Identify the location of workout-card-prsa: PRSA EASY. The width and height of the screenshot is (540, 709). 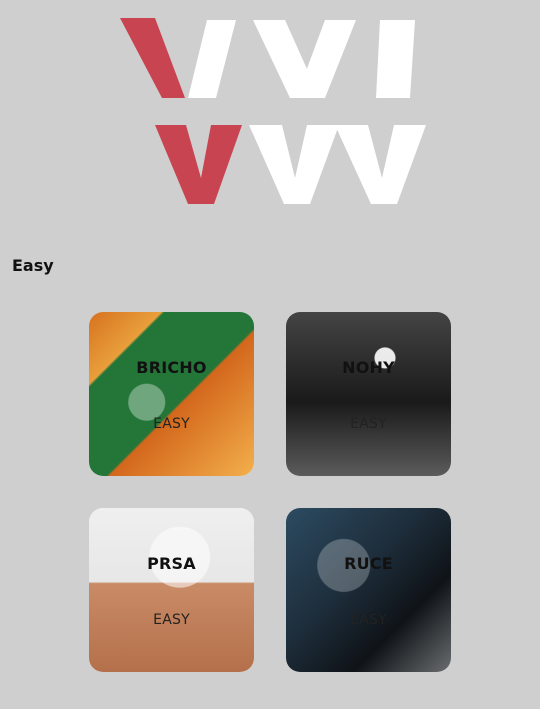
(171, 590).